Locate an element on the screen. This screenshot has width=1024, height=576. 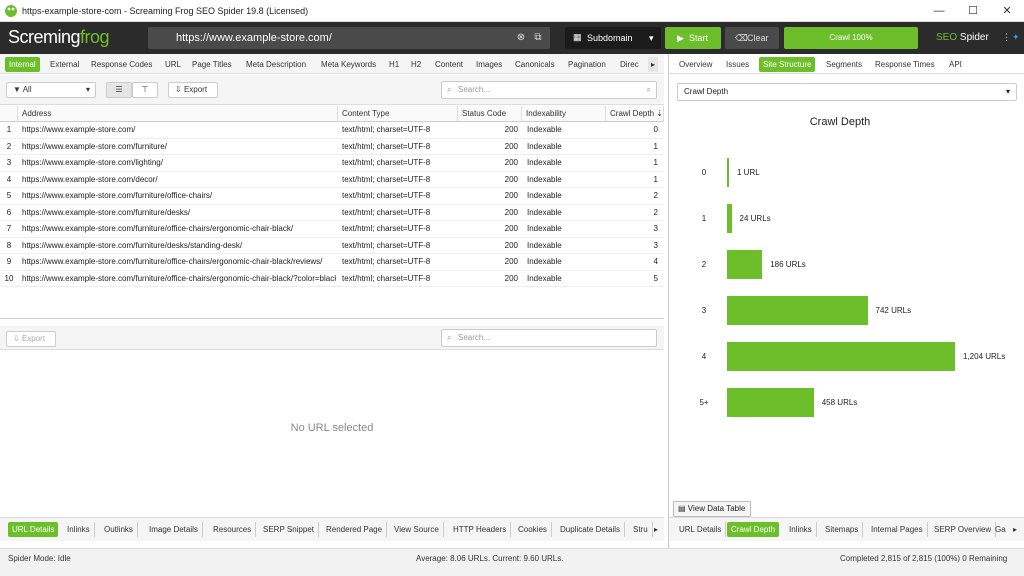
menu-icon: ⋮ is located at coordinates (1007, 37).